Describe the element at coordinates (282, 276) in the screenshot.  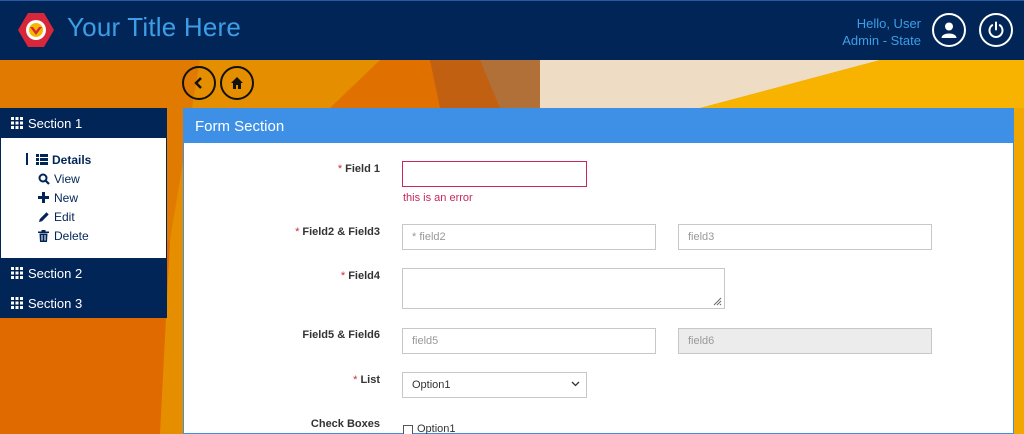
I see `field4-label: * Field4` at that location.